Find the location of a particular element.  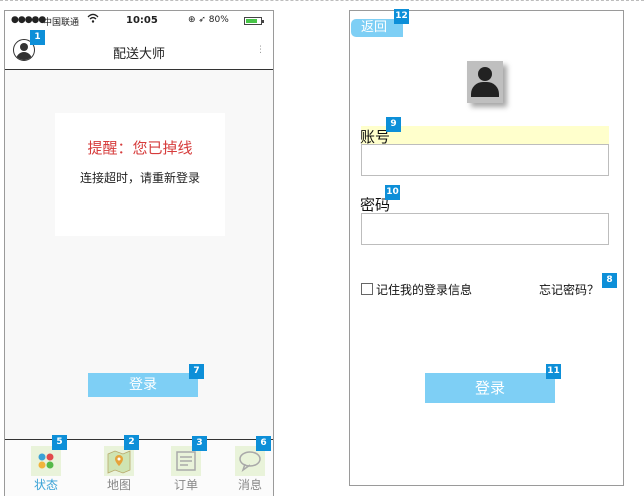

alert-title: 提醒：您已掉线 is located at coordinates (140, 148).